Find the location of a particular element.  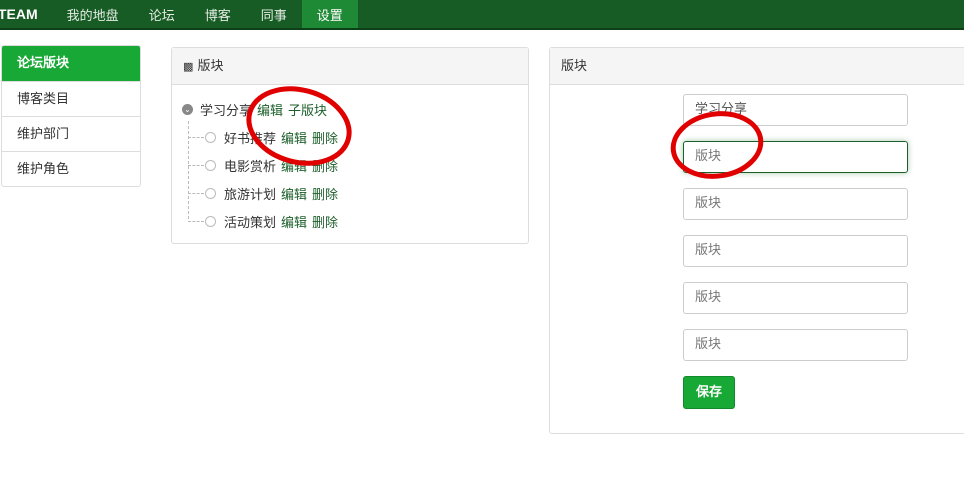

top-nav: TEAM 我的地盘 论坛 博客 同事 设置 is located at coordinates (482, 15).